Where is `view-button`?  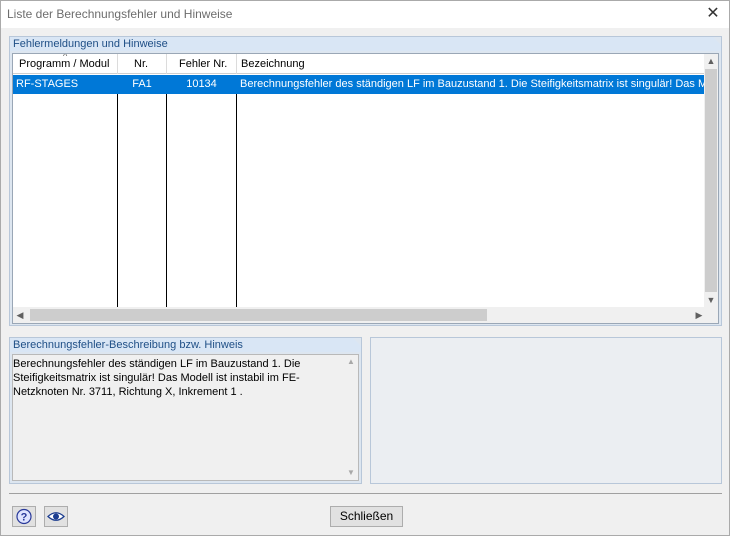 view-button is located at coordinates (56, 516).